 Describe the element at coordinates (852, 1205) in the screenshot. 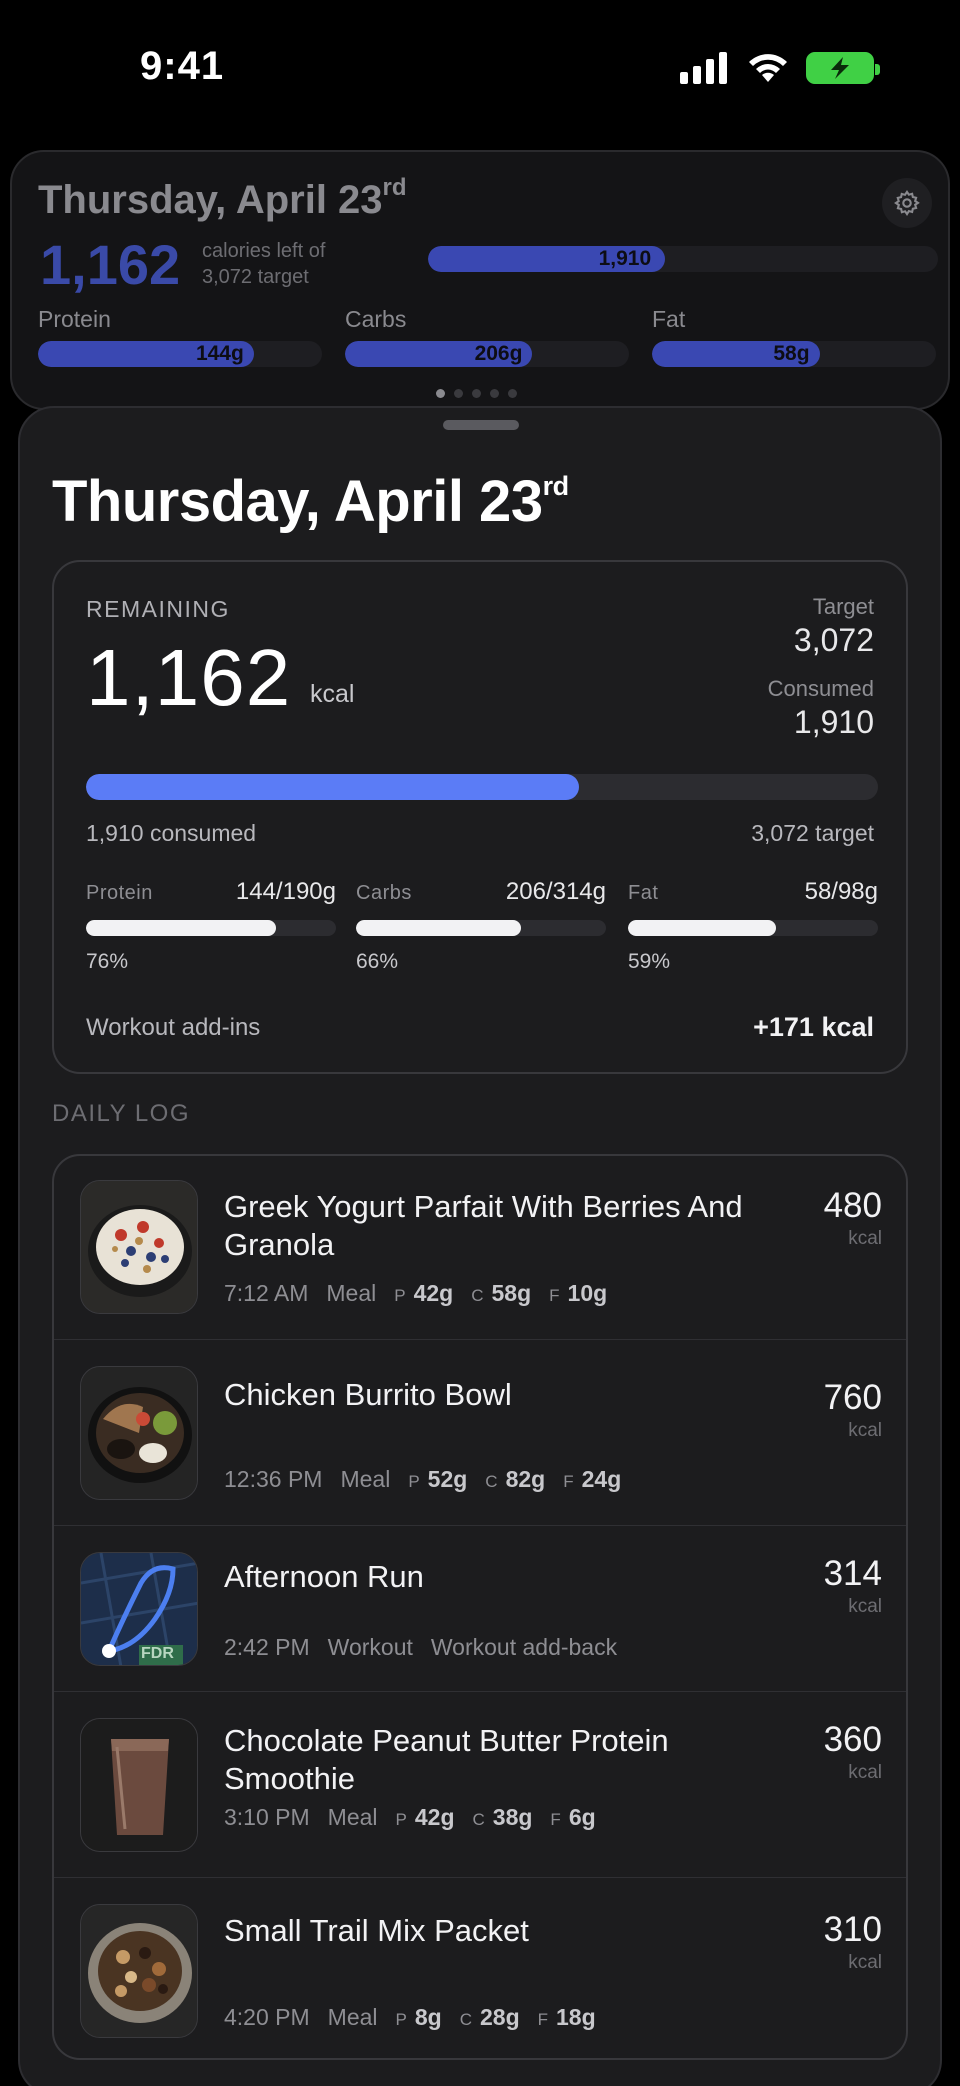

I see `log-item-kcal-value: 480` at that location.